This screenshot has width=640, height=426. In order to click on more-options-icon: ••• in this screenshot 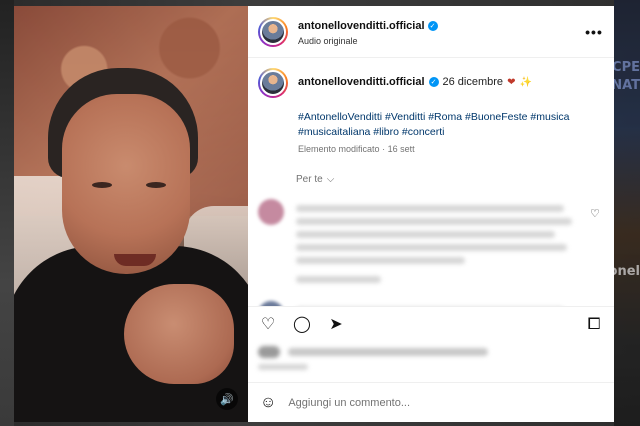, I will do `click(594, 32)`.